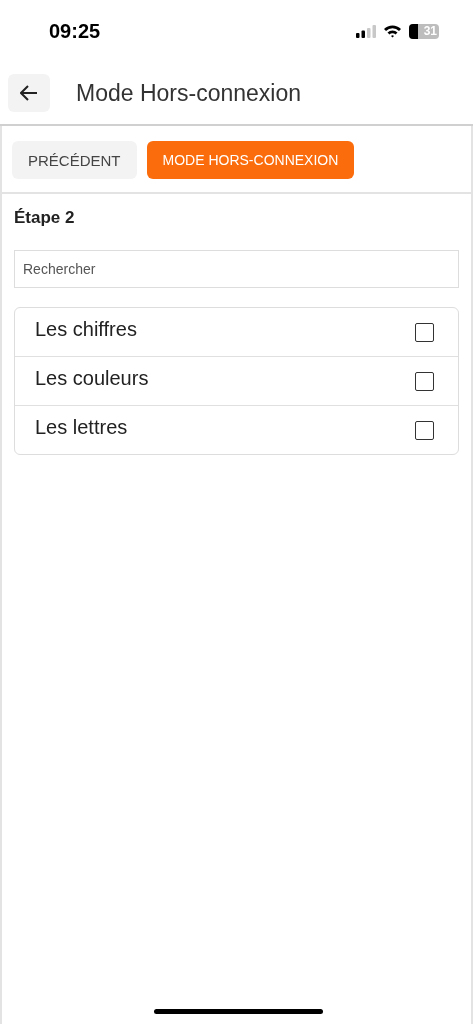 This screenshot has width=473, height=1024. I want to click on back-button, so click(29, 93).